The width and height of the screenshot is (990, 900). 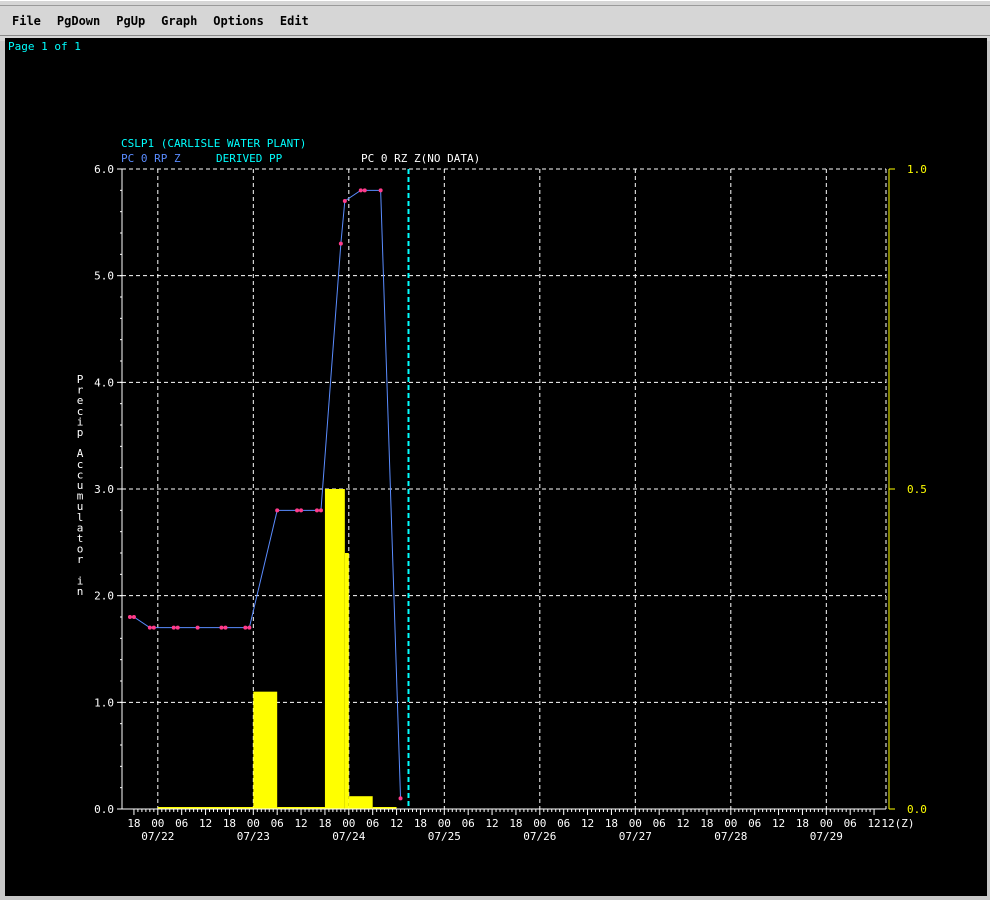 What do you see at coordinates (104, 809) in the screenshot?
I see `y-tick-label-left: 0.0` at bounding box center [104, 809].